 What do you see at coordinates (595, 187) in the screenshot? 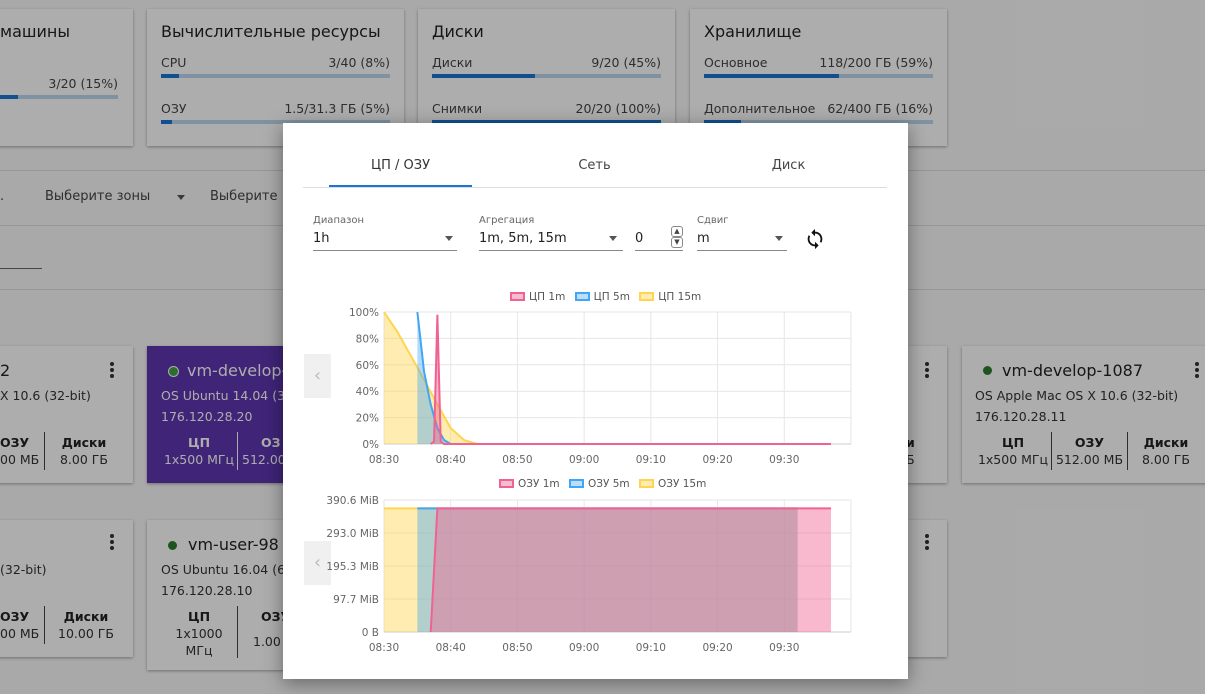
I see `tabs-divider` at bounding box center [595, 187].